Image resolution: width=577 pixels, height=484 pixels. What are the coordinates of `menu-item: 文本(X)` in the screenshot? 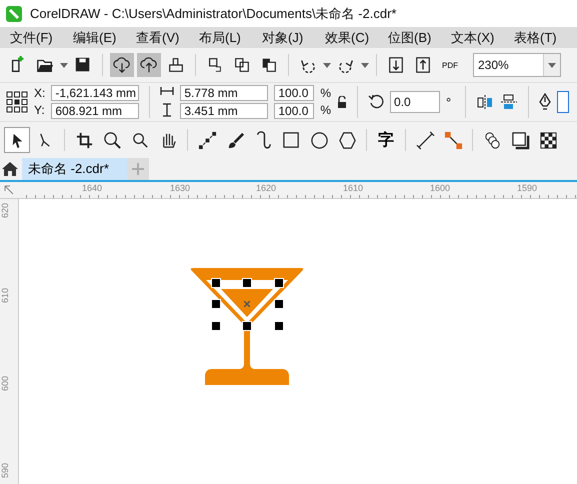 It's located at (482, 37).